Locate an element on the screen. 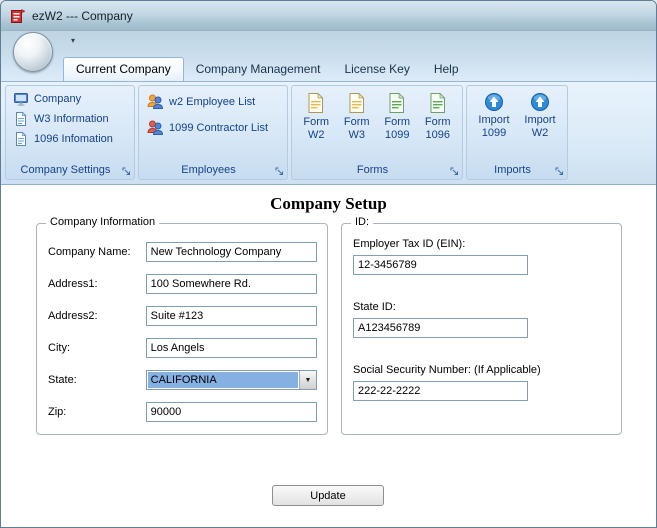 This screenshot has height=528, width=657. form-button-label: W3 is located at coordinates (357, 135).